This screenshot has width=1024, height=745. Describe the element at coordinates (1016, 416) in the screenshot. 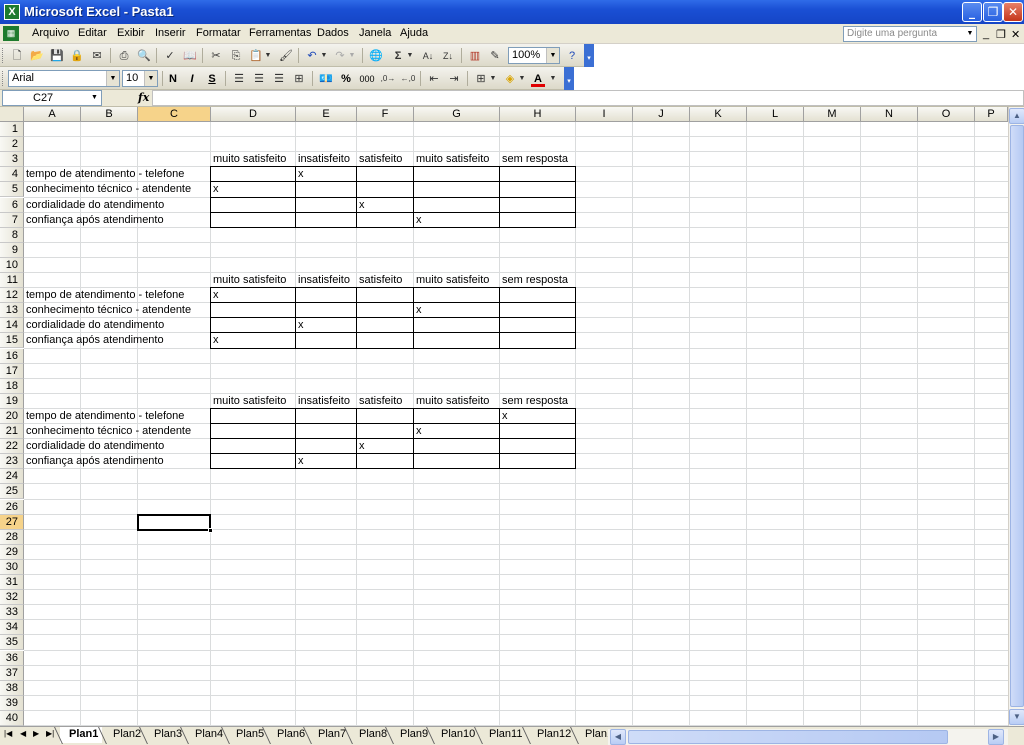

I see `vertical-scrollbar: ▲ ▼` at that location.